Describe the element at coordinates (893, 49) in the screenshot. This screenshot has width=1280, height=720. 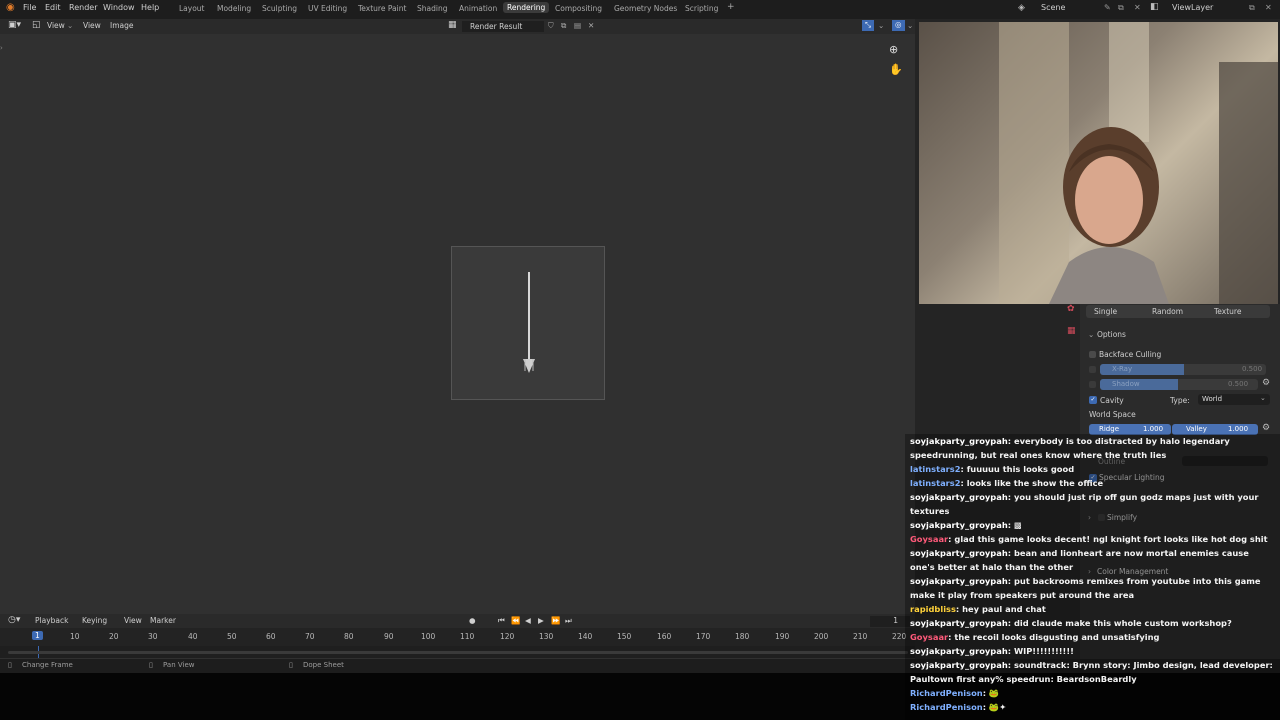
I see `zoom-icon: ⊕` at that location.